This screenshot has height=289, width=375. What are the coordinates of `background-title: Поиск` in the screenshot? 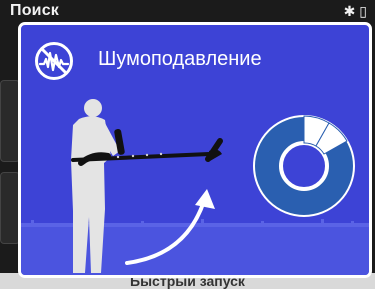 It's located at (35, 10).